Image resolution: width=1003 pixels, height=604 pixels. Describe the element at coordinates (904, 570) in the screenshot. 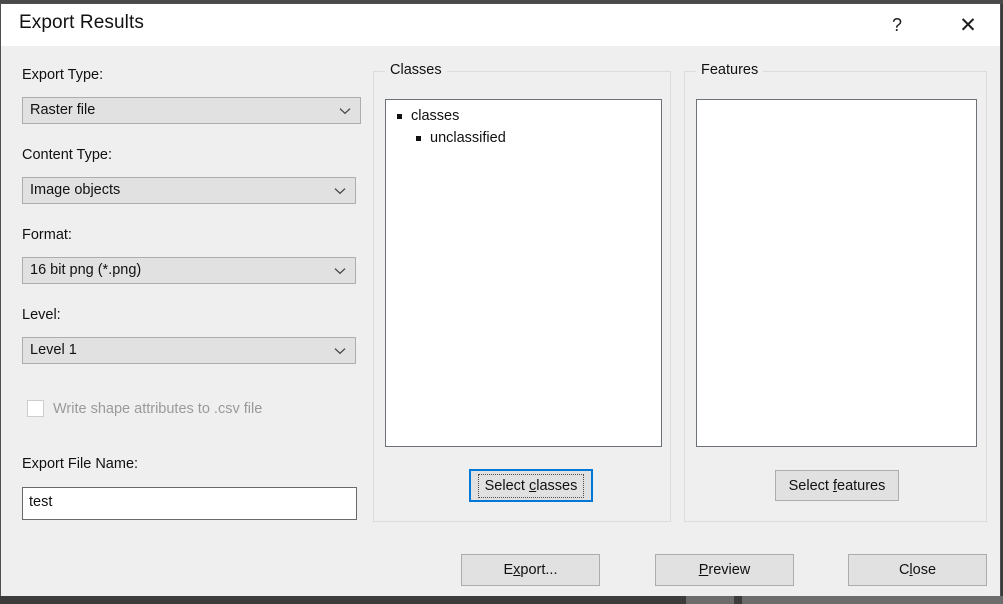

I see `close-button-prefix: C` at that location.